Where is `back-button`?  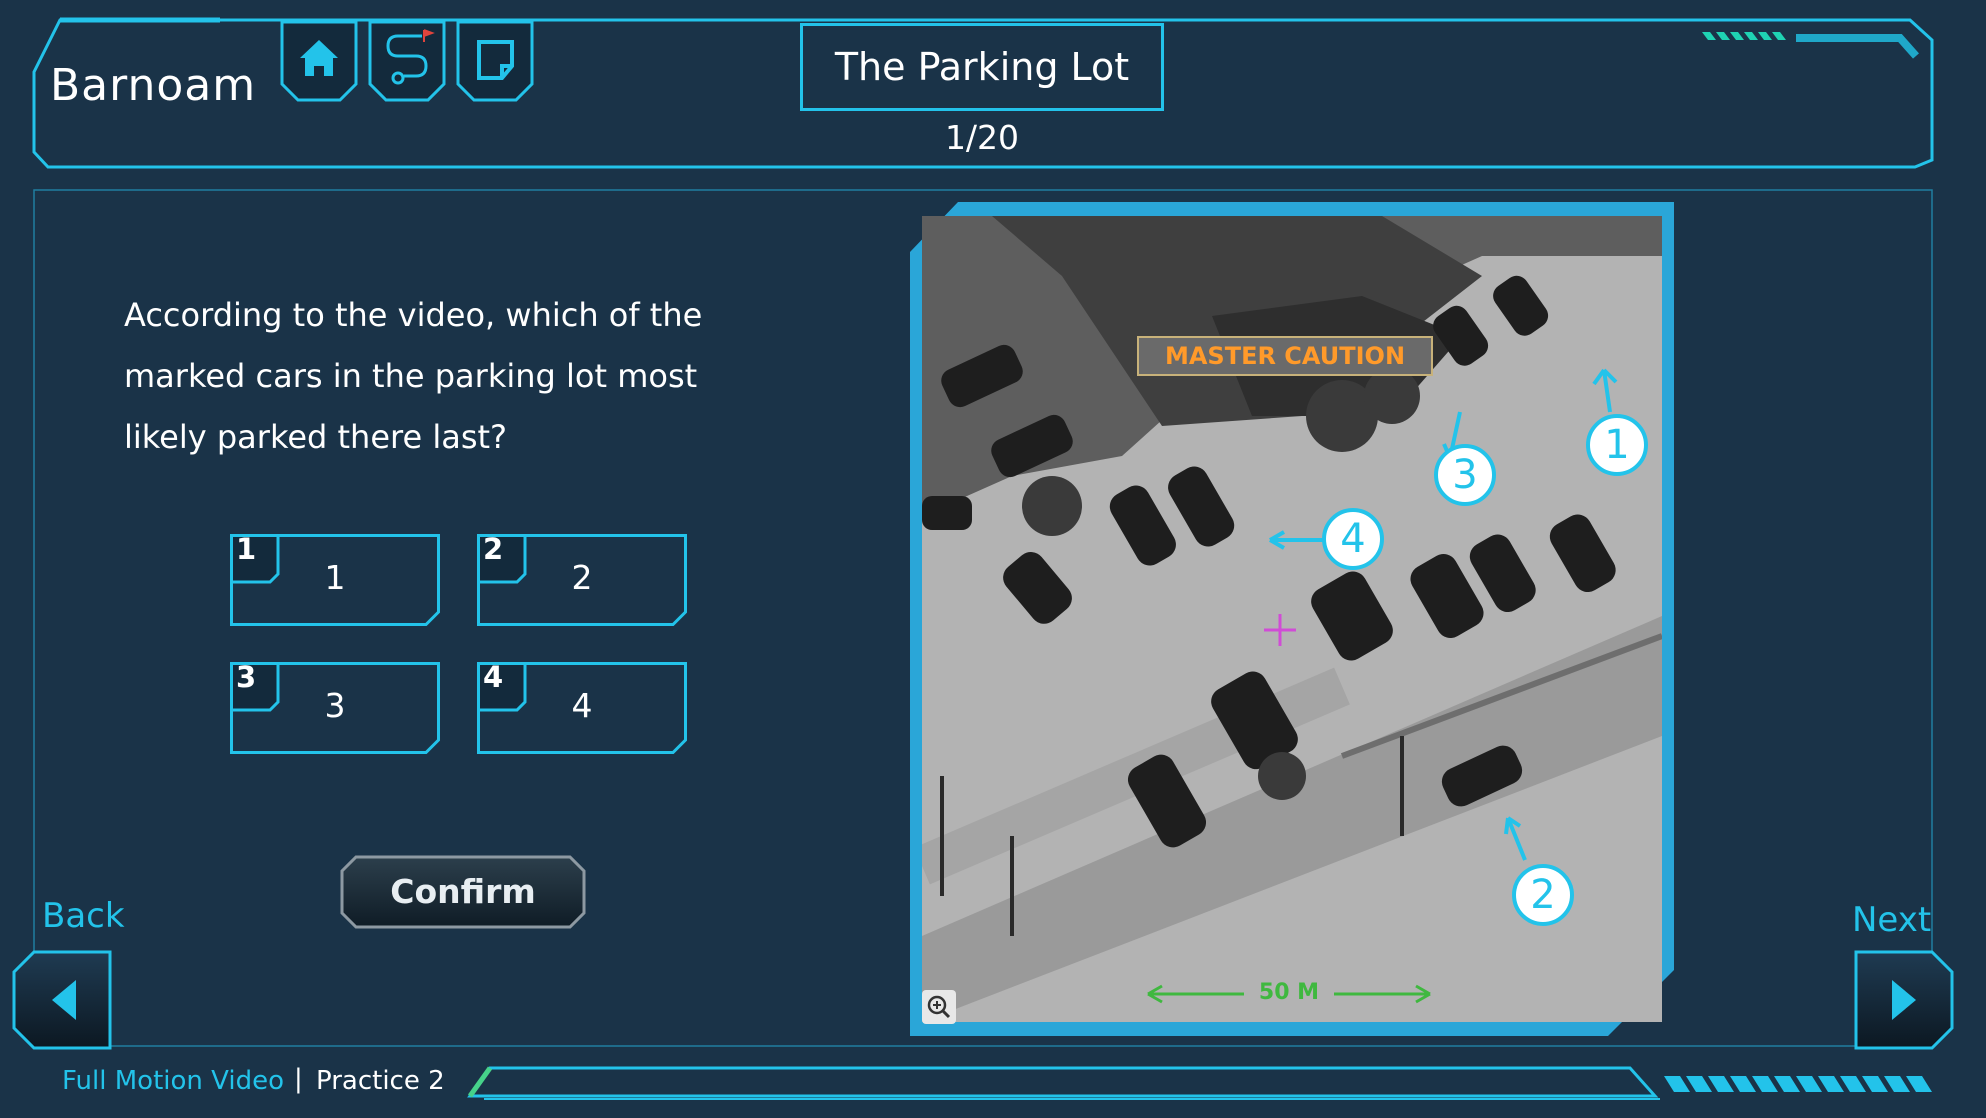
back-button is located at coordinates (63, 1000).